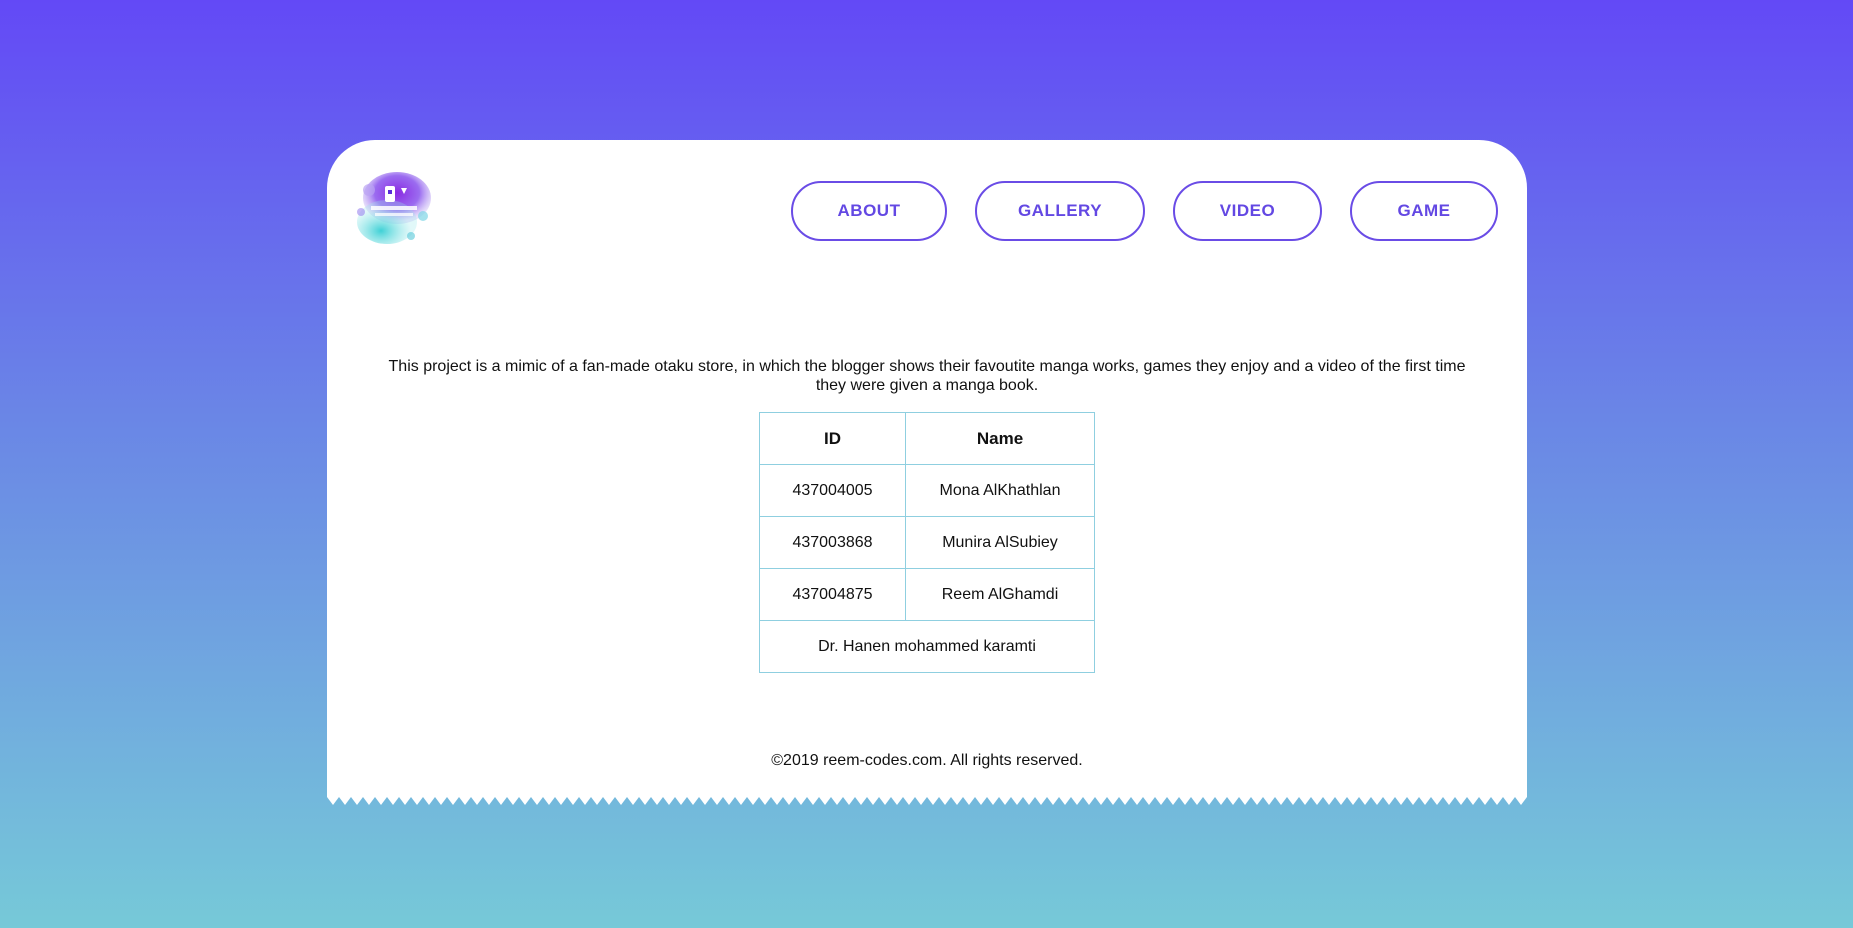  I want to click on main-nav: ABOUT GALLERY VIDEO GAME, so click(1144, 211).